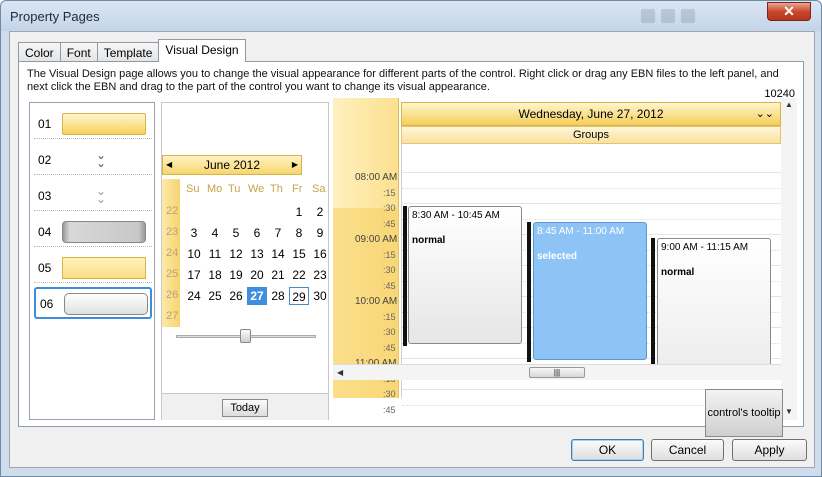  Describe the element at coordinates (376, 239) in the screenshot. I see `hour-label: 09:00 AM` at that location.